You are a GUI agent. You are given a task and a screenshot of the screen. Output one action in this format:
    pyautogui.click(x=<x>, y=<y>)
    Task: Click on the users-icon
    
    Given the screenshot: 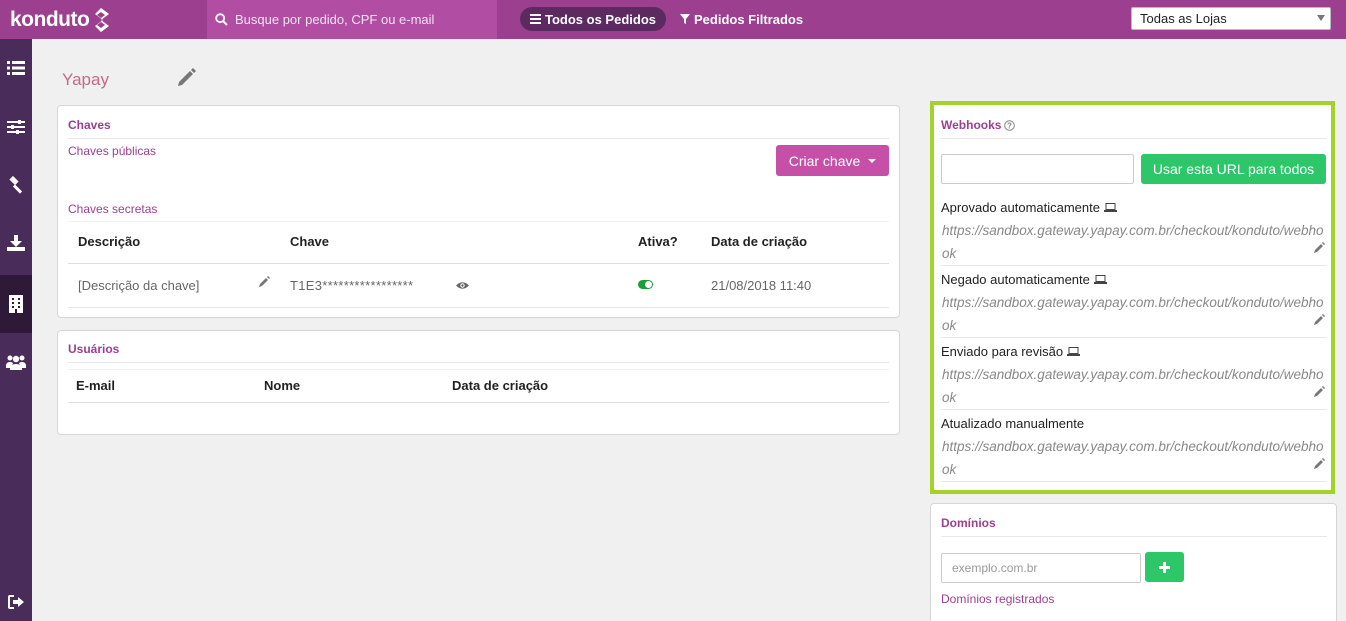 What is the action you would take?
    pyautogui.click(x=16, y=362)
    